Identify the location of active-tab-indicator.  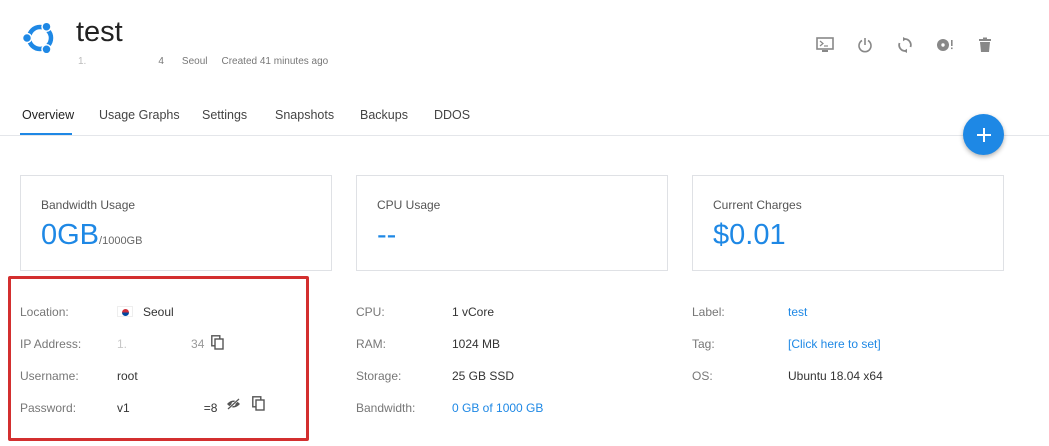
(46, 134).